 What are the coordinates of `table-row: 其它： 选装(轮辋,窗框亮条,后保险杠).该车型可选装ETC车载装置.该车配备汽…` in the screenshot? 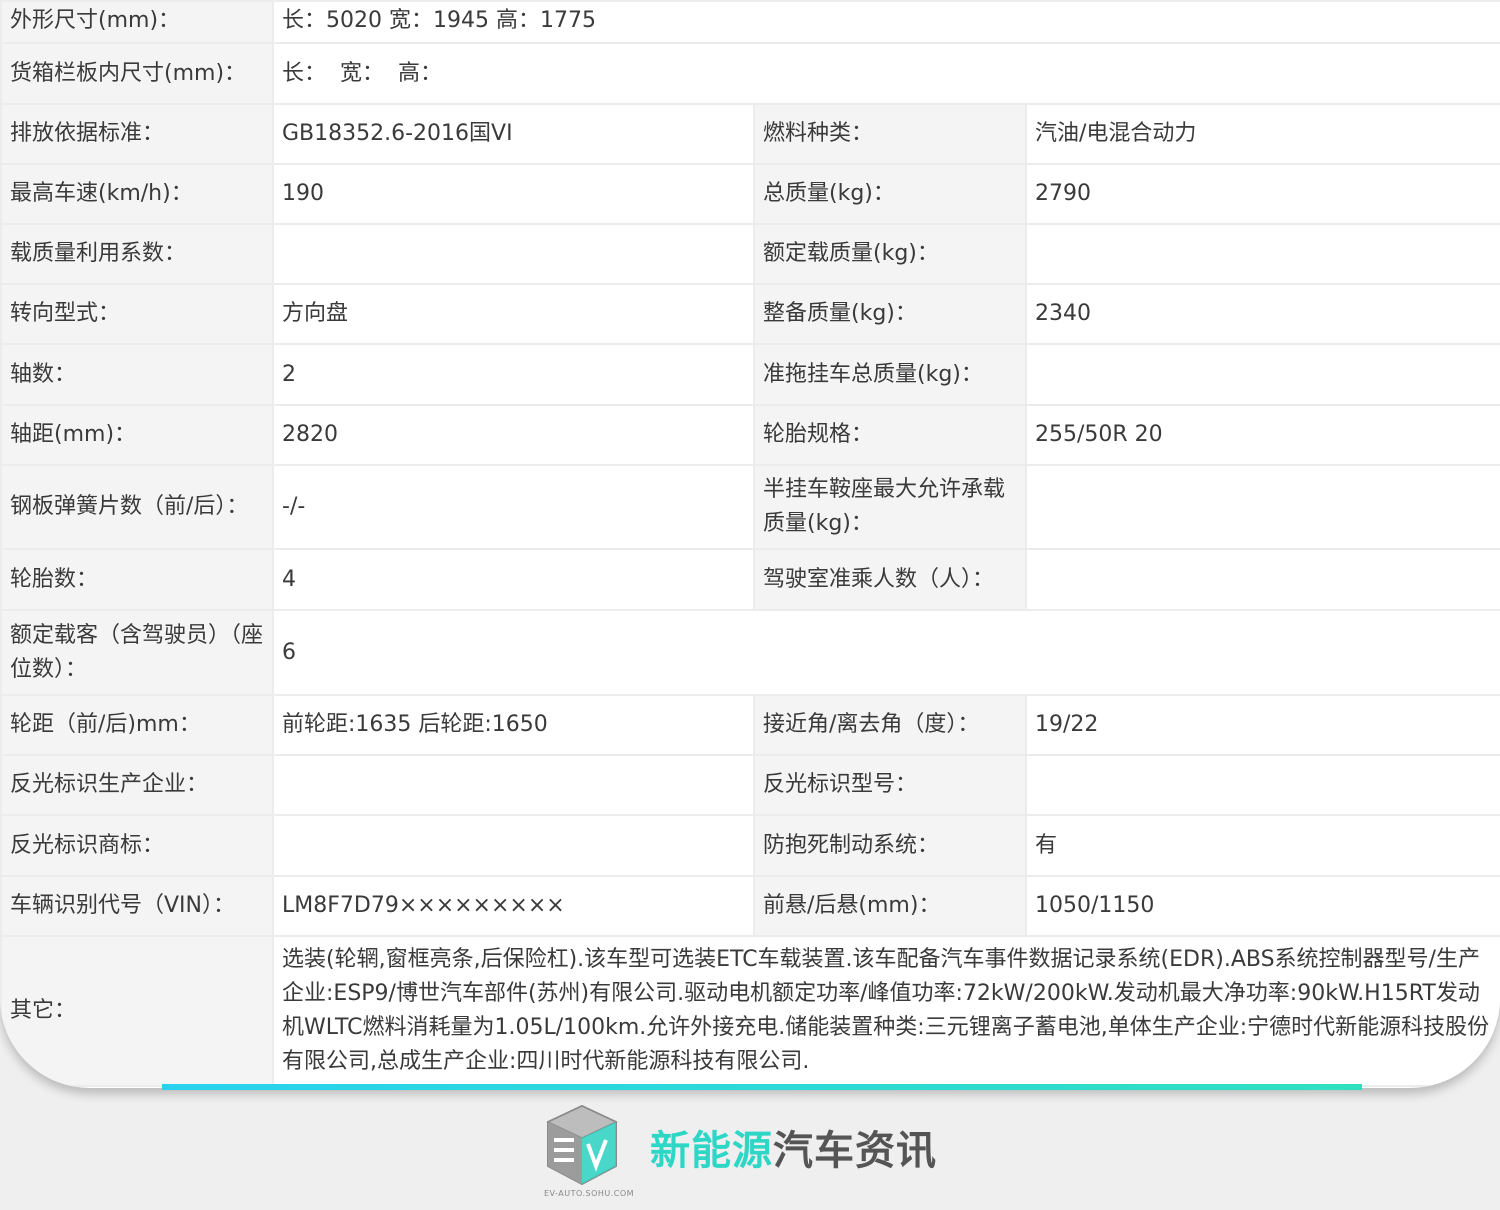 It's located at (750, 1011).